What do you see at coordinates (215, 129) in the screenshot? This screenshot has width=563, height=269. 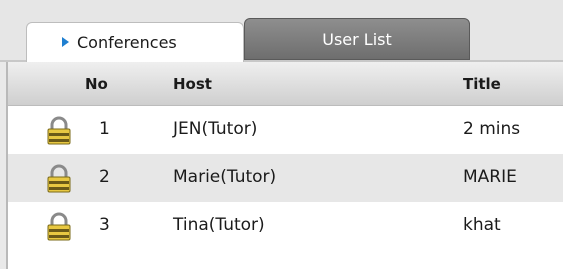 I see `row-host: JEN(Tutor)` at bounding box center [215, 129].